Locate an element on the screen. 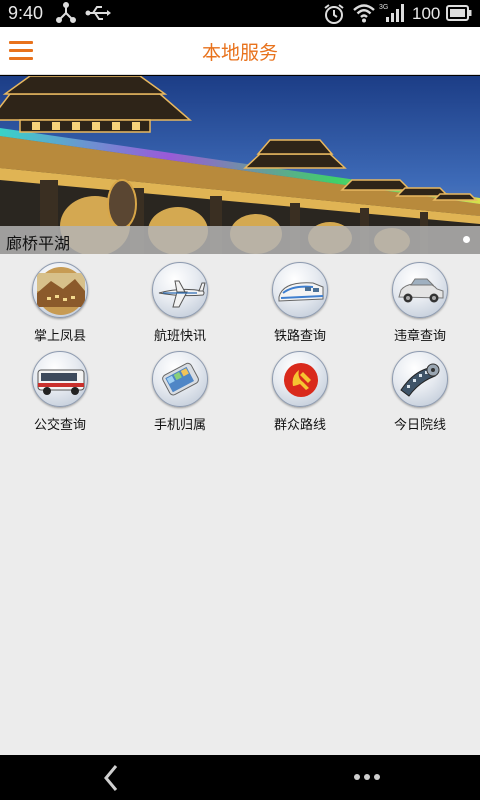 This screenshot has height=800, width=480. wifi-icon is located at coordinates (364, 15).